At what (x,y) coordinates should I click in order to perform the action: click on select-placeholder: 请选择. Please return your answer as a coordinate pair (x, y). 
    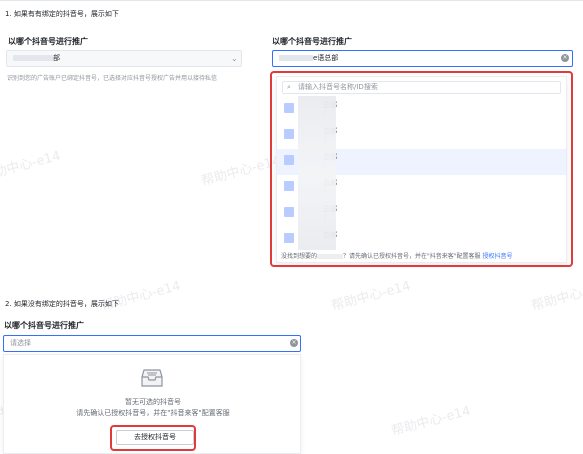
    Looking at the image, I should click on (20, 343).